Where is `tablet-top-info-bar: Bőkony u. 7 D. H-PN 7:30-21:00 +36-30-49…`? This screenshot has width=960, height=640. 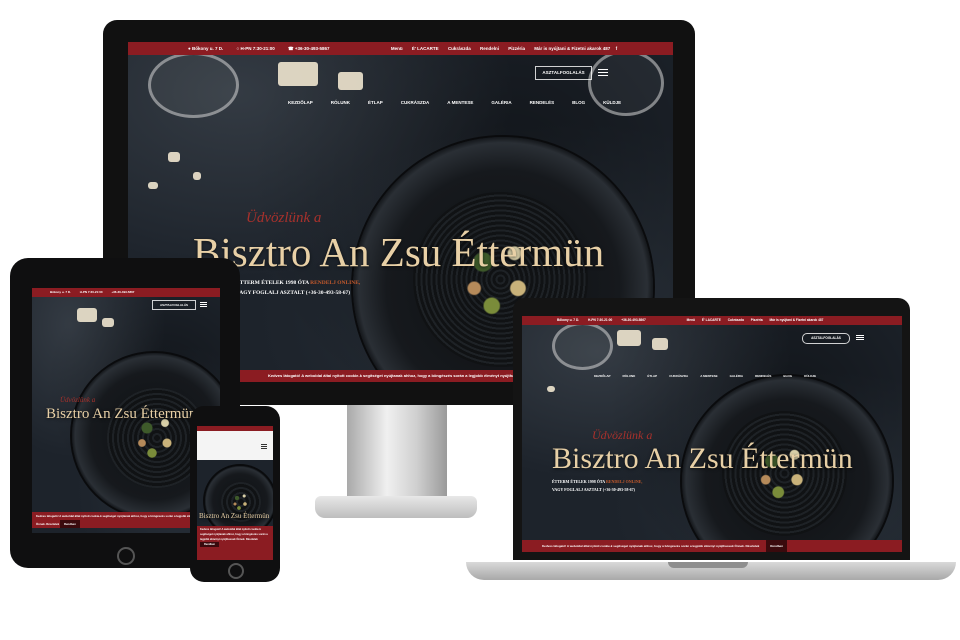 tablet-top-info-bar: Bőkony u. 7 D. H-PN 7:30-21:00 +36-30-49… is located at coordinates (126, 292).